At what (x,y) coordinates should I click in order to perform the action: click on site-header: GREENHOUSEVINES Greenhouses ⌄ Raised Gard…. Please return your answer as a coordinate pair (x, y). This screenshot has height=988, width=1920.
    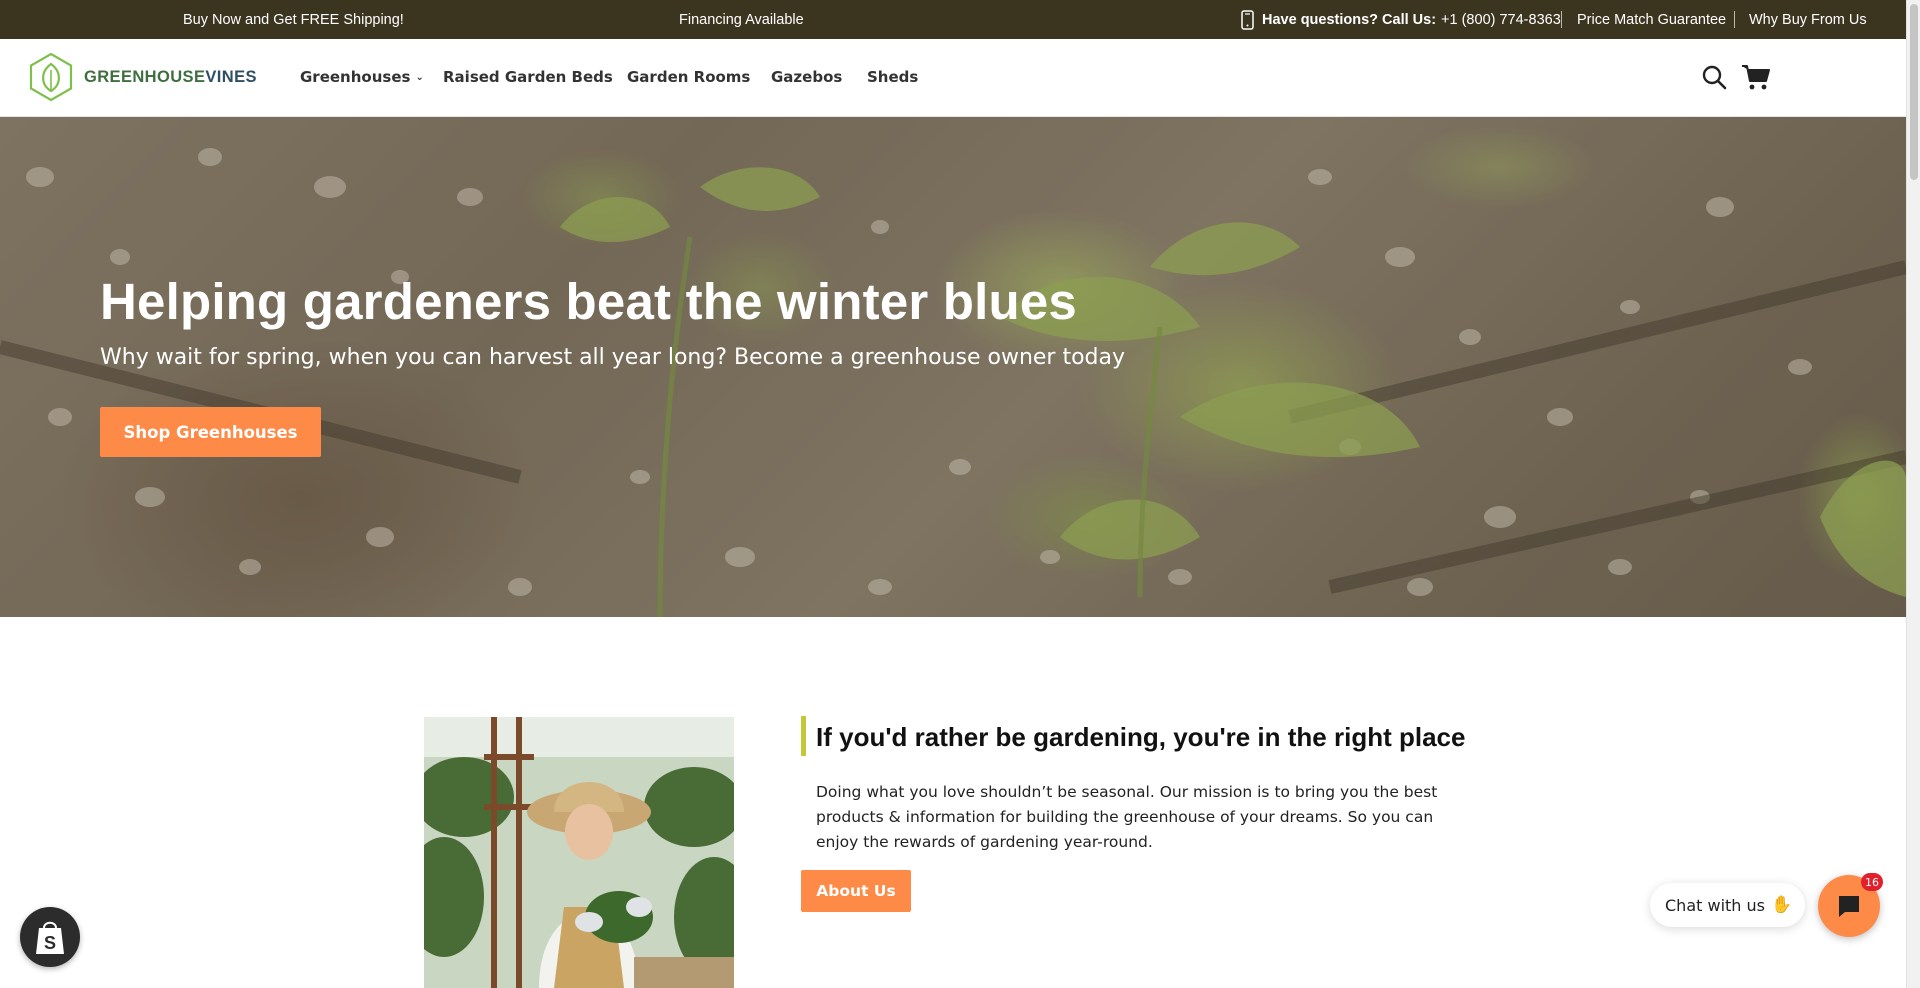
    Looking at the image, I should click on (953, 78).